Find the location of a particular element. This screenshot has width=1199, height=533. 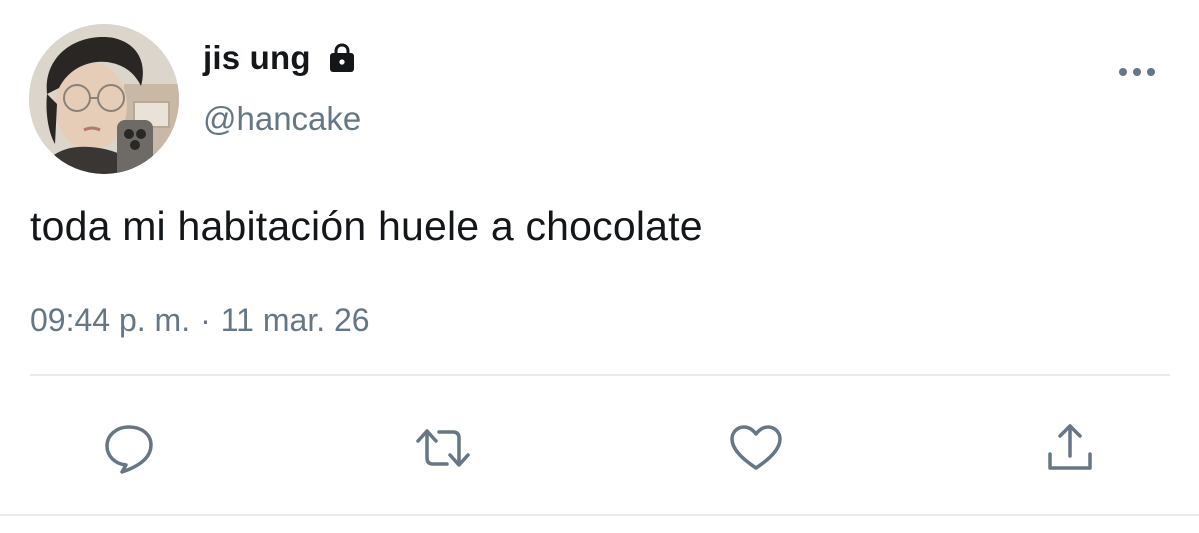

display-name-row: jis ung is located at coordinates (281, 58).